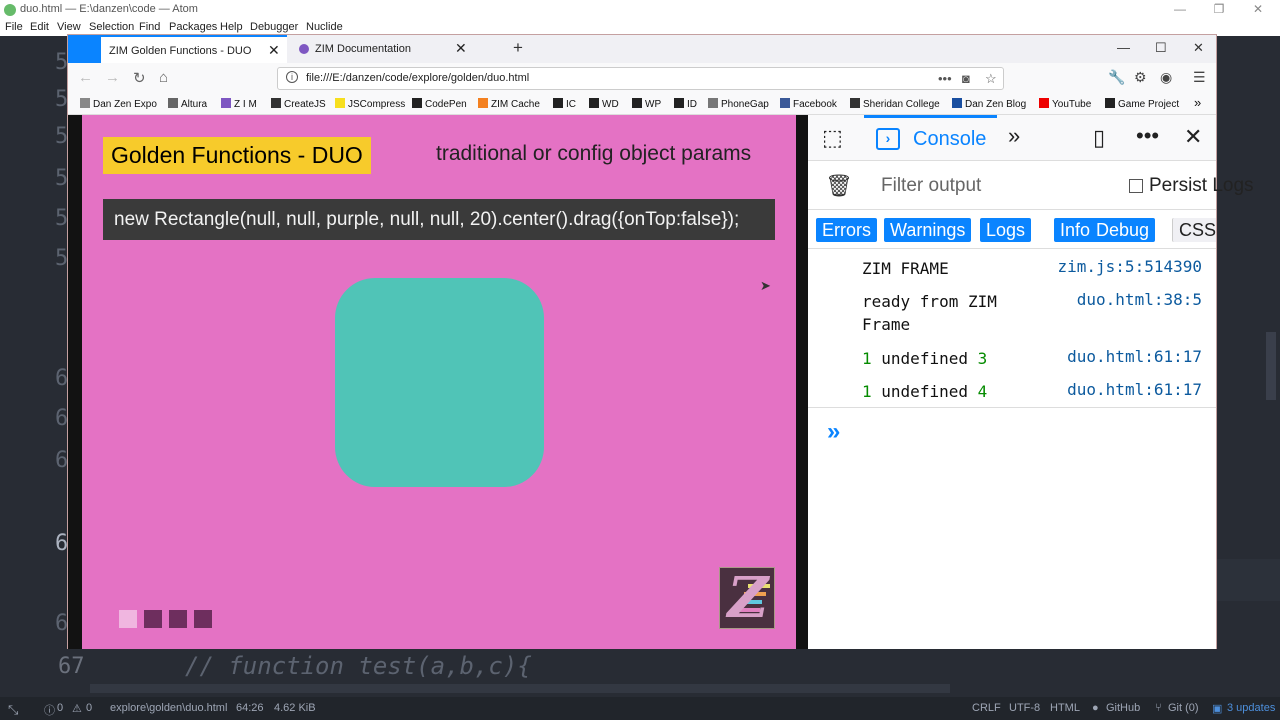 Image resolution: width=1280 pixels, height=720 pixels. I want to click on bookmark-item: Facebook, so click(808, 104).